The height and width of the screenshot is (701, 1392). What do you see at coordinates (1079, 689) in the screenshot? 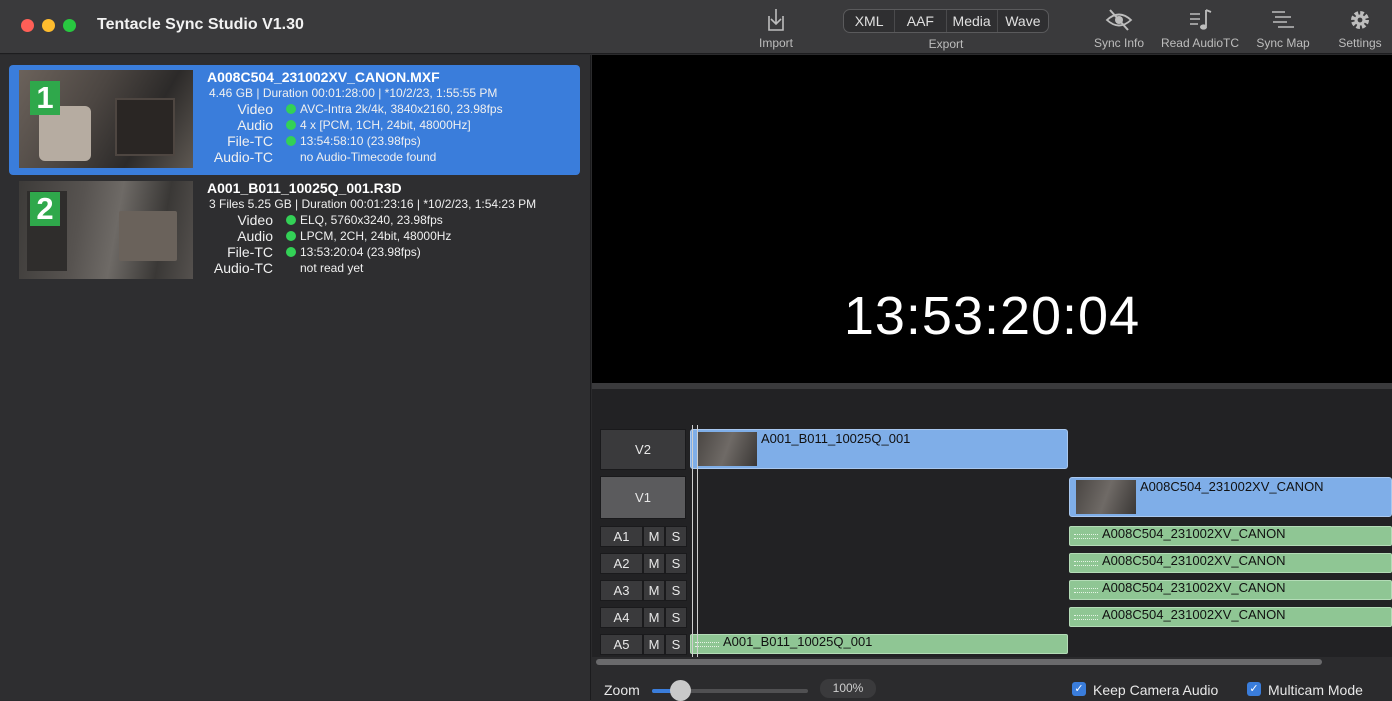
I see `keep-camera-audio-checkbox: ✓` at bounding box center [1079, 689].